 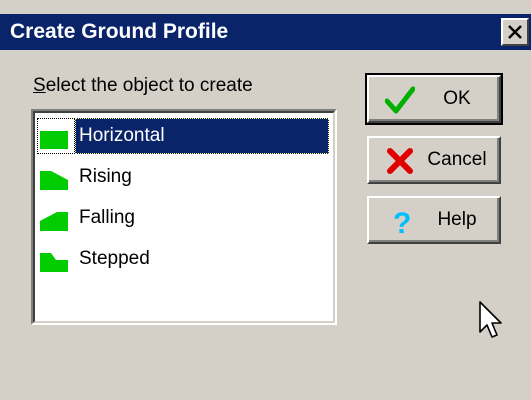 What do you see at coordinates (457, 98) in the screenshot?
I see `ok-button-label: OK` at bounding box center [457, 98].